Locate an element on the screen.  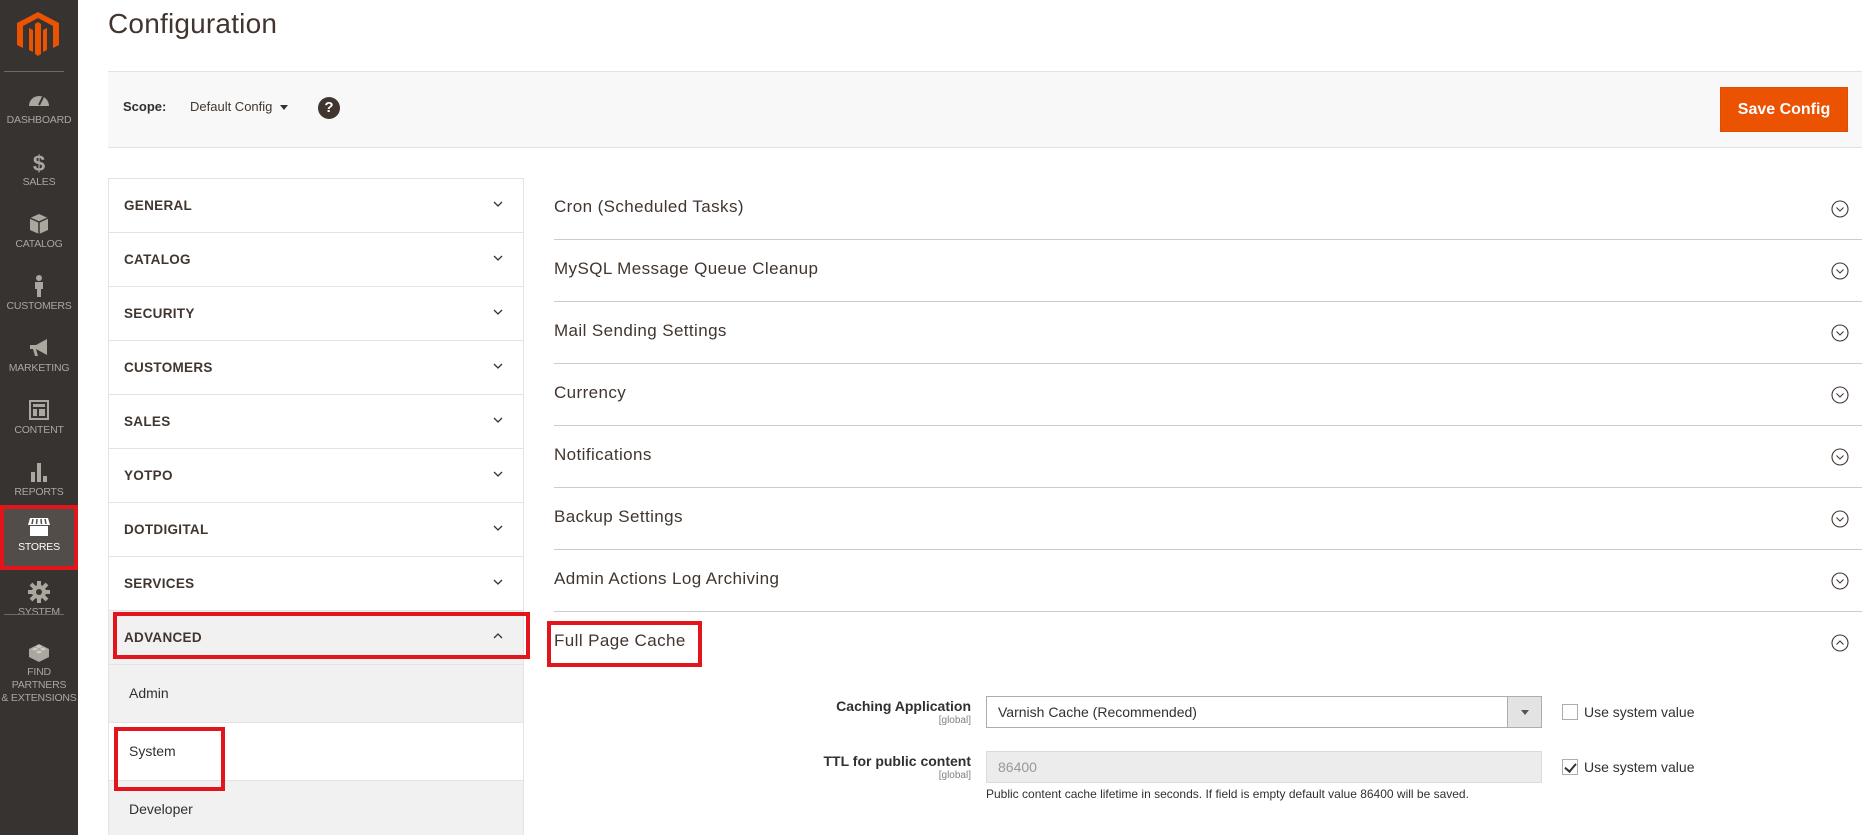
nav-item-sales: $ SALES is located at coordinates (39, 175).